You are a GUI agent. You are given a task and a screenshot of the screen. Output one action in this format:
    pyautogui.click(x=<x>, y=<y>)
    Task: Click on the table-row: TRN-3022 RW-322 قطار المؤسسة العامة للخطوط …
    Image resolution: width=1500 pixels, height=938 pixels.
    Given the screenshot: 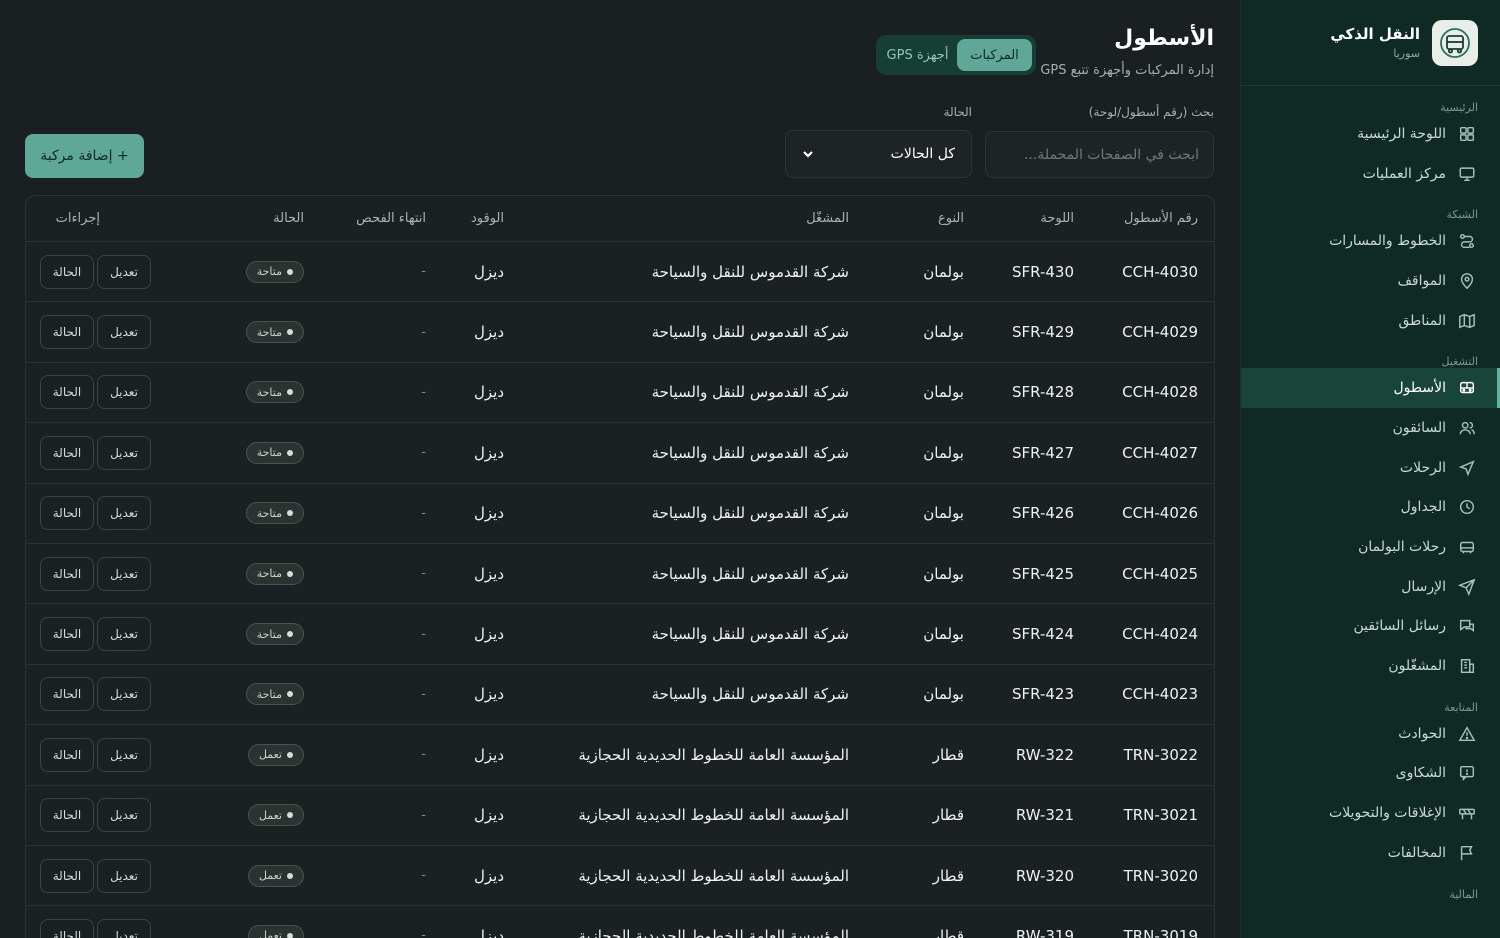 What is the action you would take?
    pyautogui.click(x=620, y=755)
    